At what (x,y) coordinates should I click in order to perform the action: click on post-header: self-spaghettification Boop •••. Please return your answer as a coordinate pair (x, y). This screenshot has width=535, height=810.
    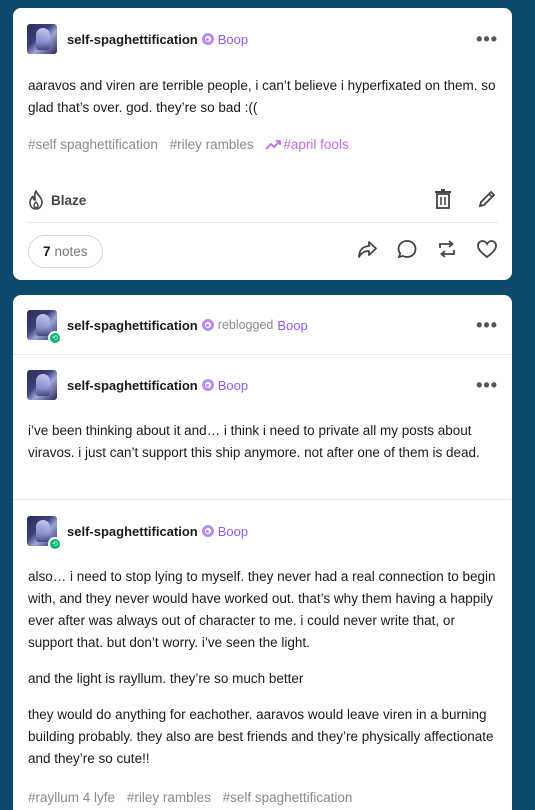
    Looking at the image, I should click on (262, 39).